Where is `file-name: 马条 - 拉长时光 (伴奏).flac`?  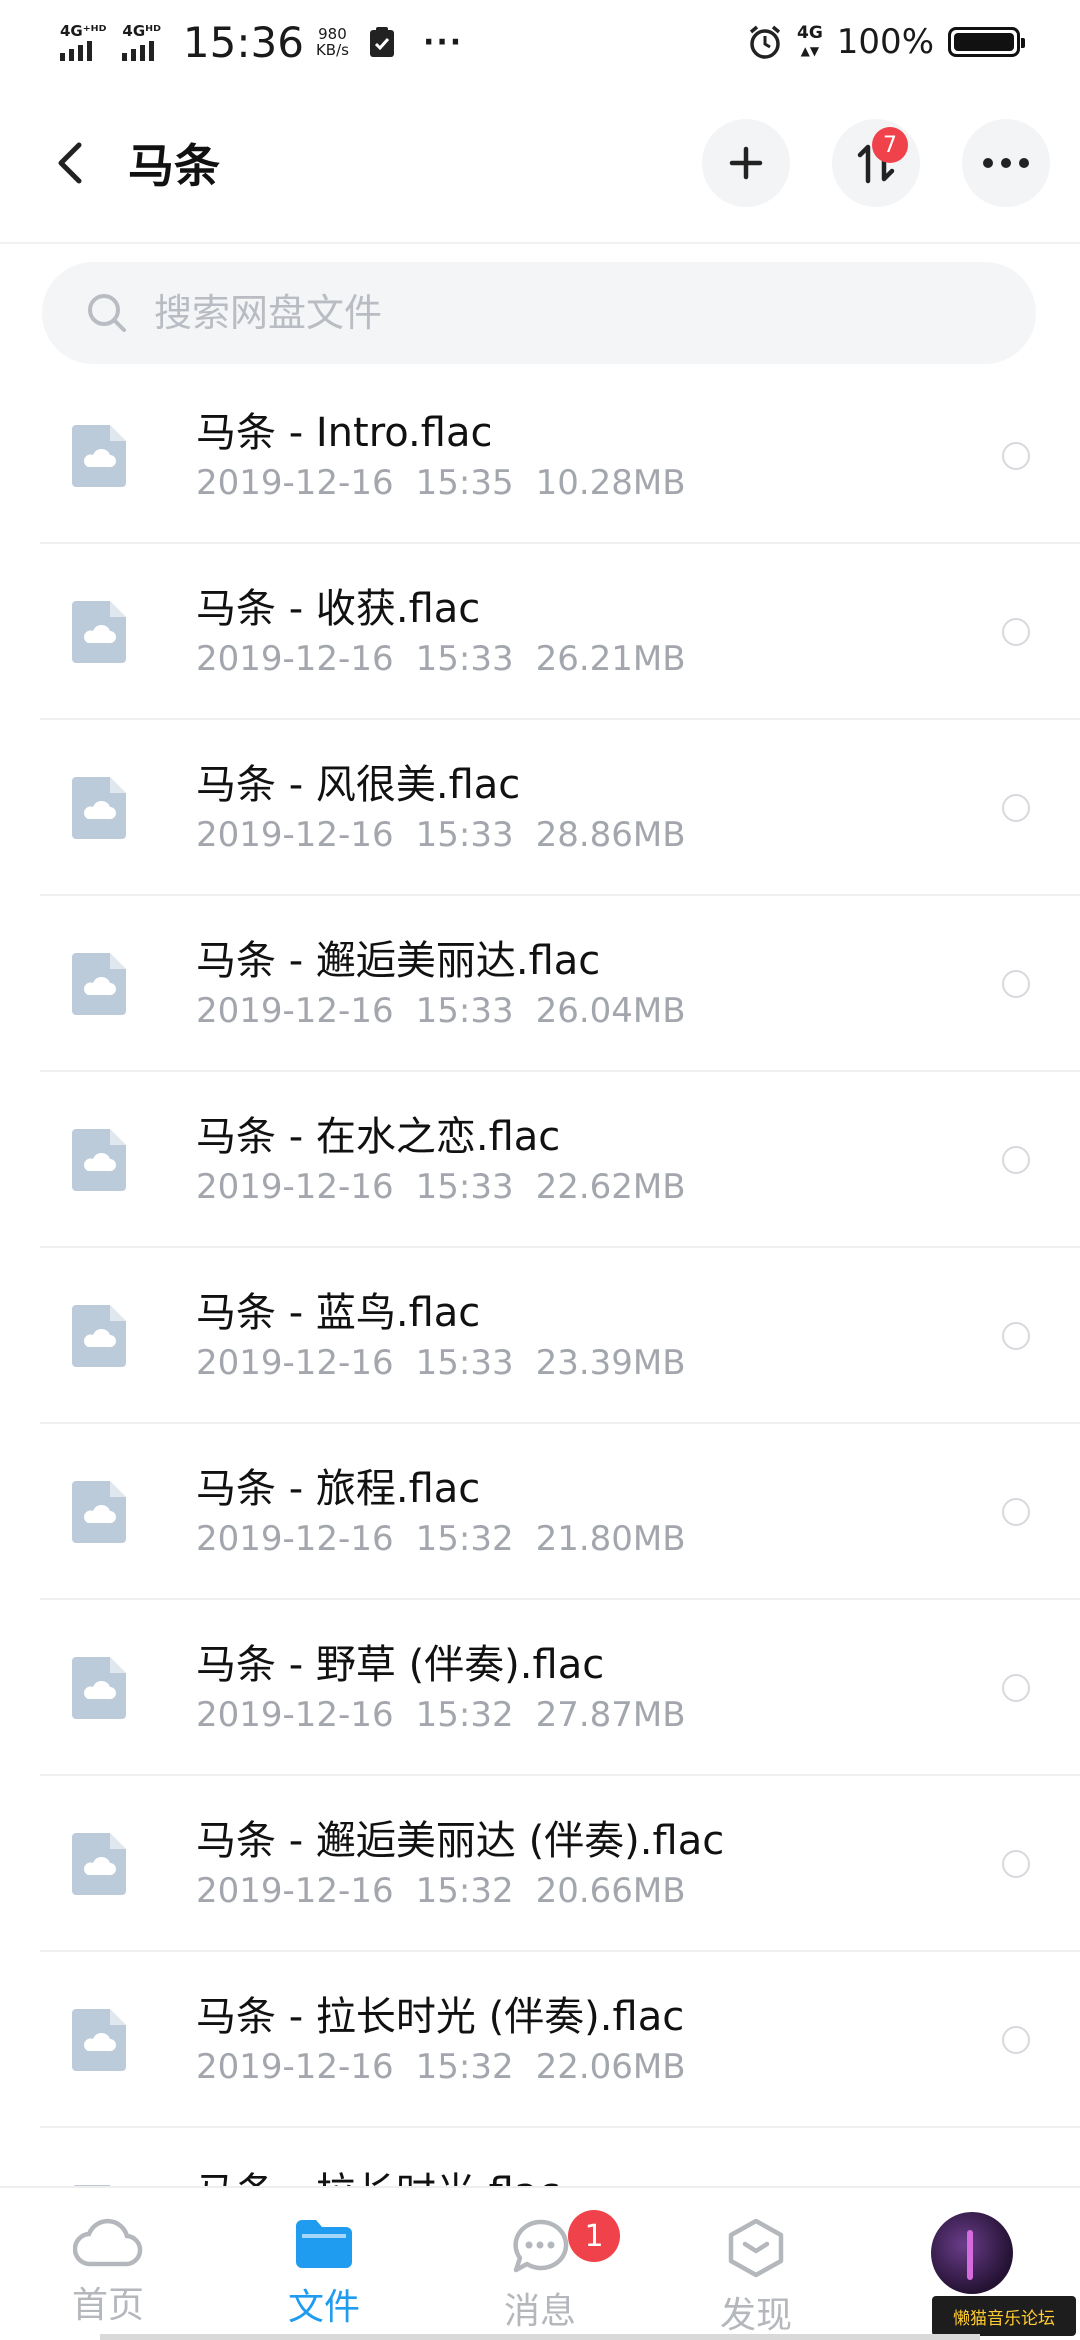
file-name: 马条 - 拉长时光 (伴奏).flac is located at coordinates (440, 2017).